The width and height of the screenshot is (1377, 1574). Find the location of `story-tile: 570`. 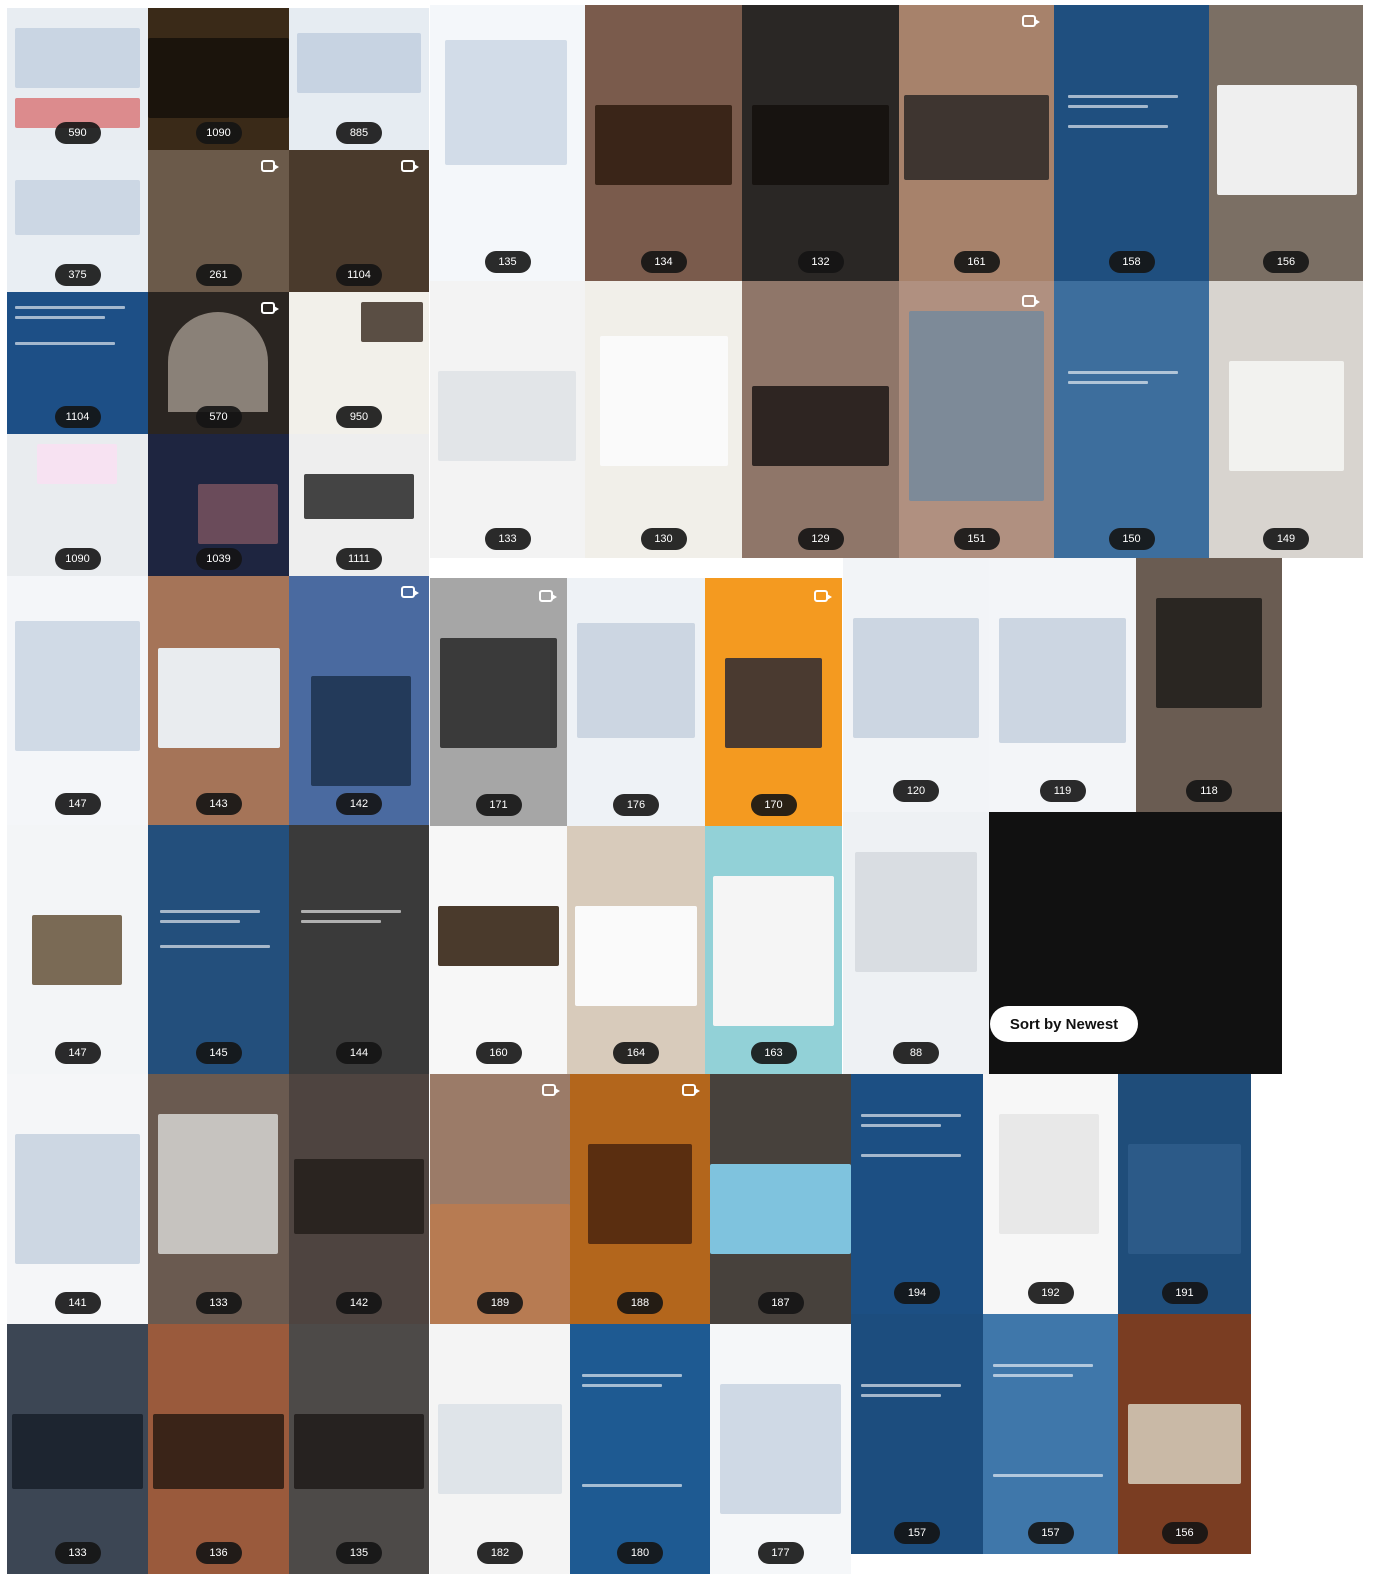

story-tile: 570 is located at coordinates (218, 363).